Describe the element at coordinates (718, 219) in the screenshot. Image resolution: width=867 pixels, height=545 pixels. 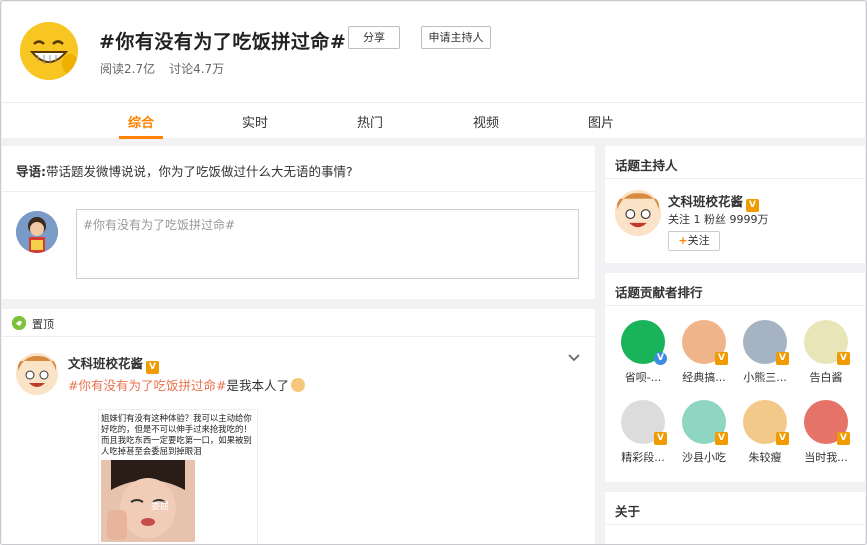
I see `host-stats: 关注 1 粉丝 9999万` at that location.